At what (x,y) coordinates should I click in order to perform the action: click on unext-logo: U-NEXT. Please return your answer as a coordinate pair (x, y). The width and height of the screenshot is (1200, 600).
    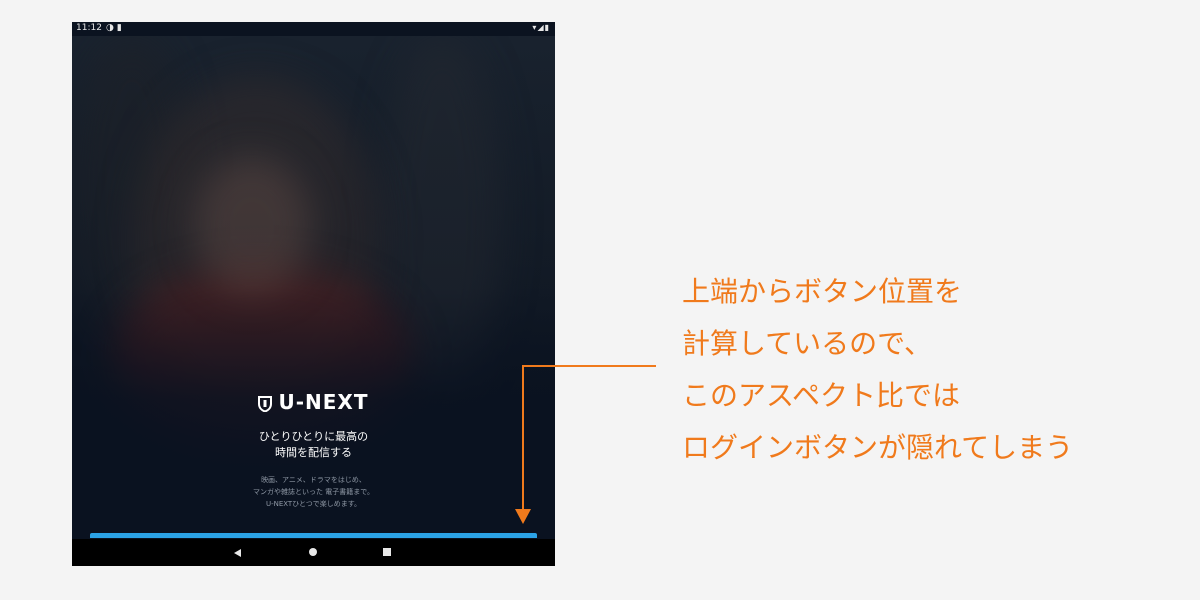
    Looking at the image, I should click on (313, 402).